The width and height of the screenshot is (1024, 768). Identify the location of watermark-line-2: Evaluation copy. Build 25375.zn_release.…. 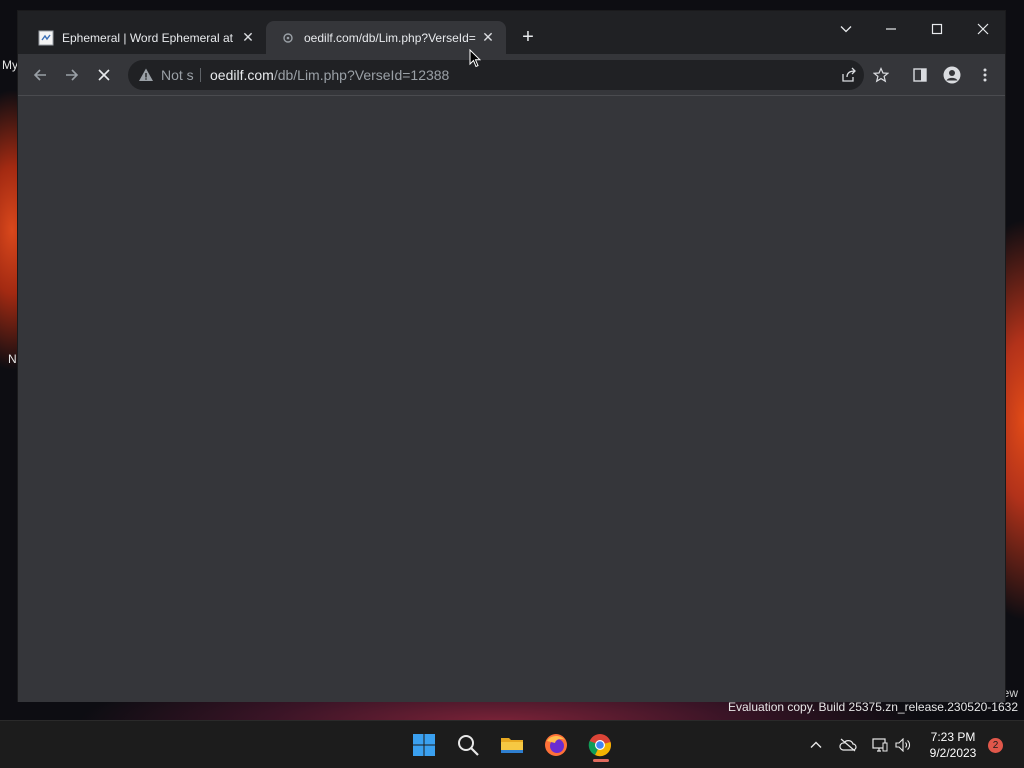
(873, 707).